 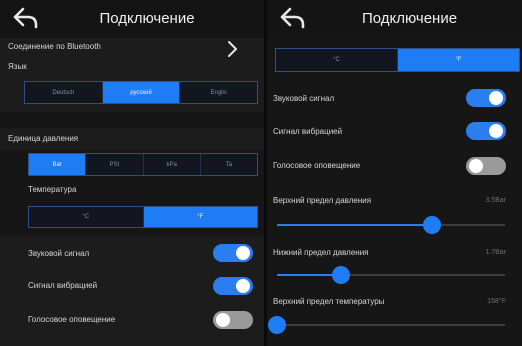 I want to click on pressure-unit-option: kPa, so click(x=172, y=164).